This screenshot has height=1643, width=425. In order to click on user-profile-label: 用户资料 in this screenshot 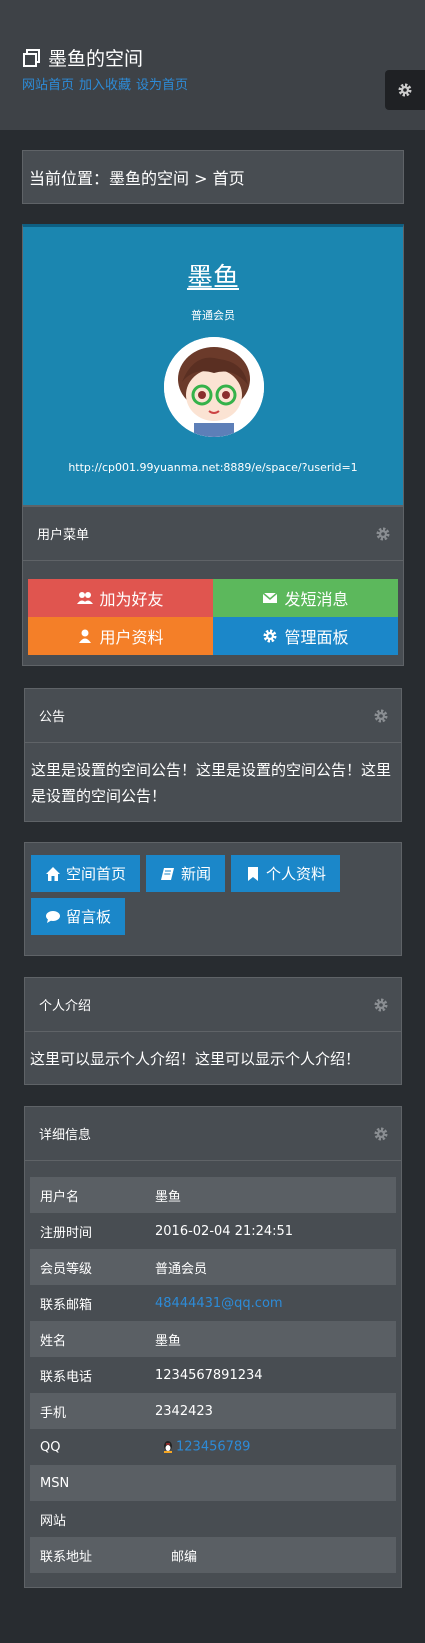, I will do `click(131, 637)`.